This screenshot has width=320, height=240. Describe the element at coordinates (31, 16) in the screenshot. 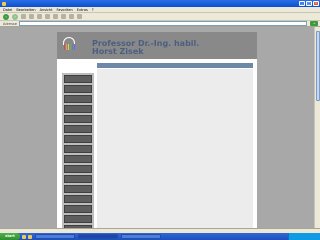

I see `refresh-icon` at that location.